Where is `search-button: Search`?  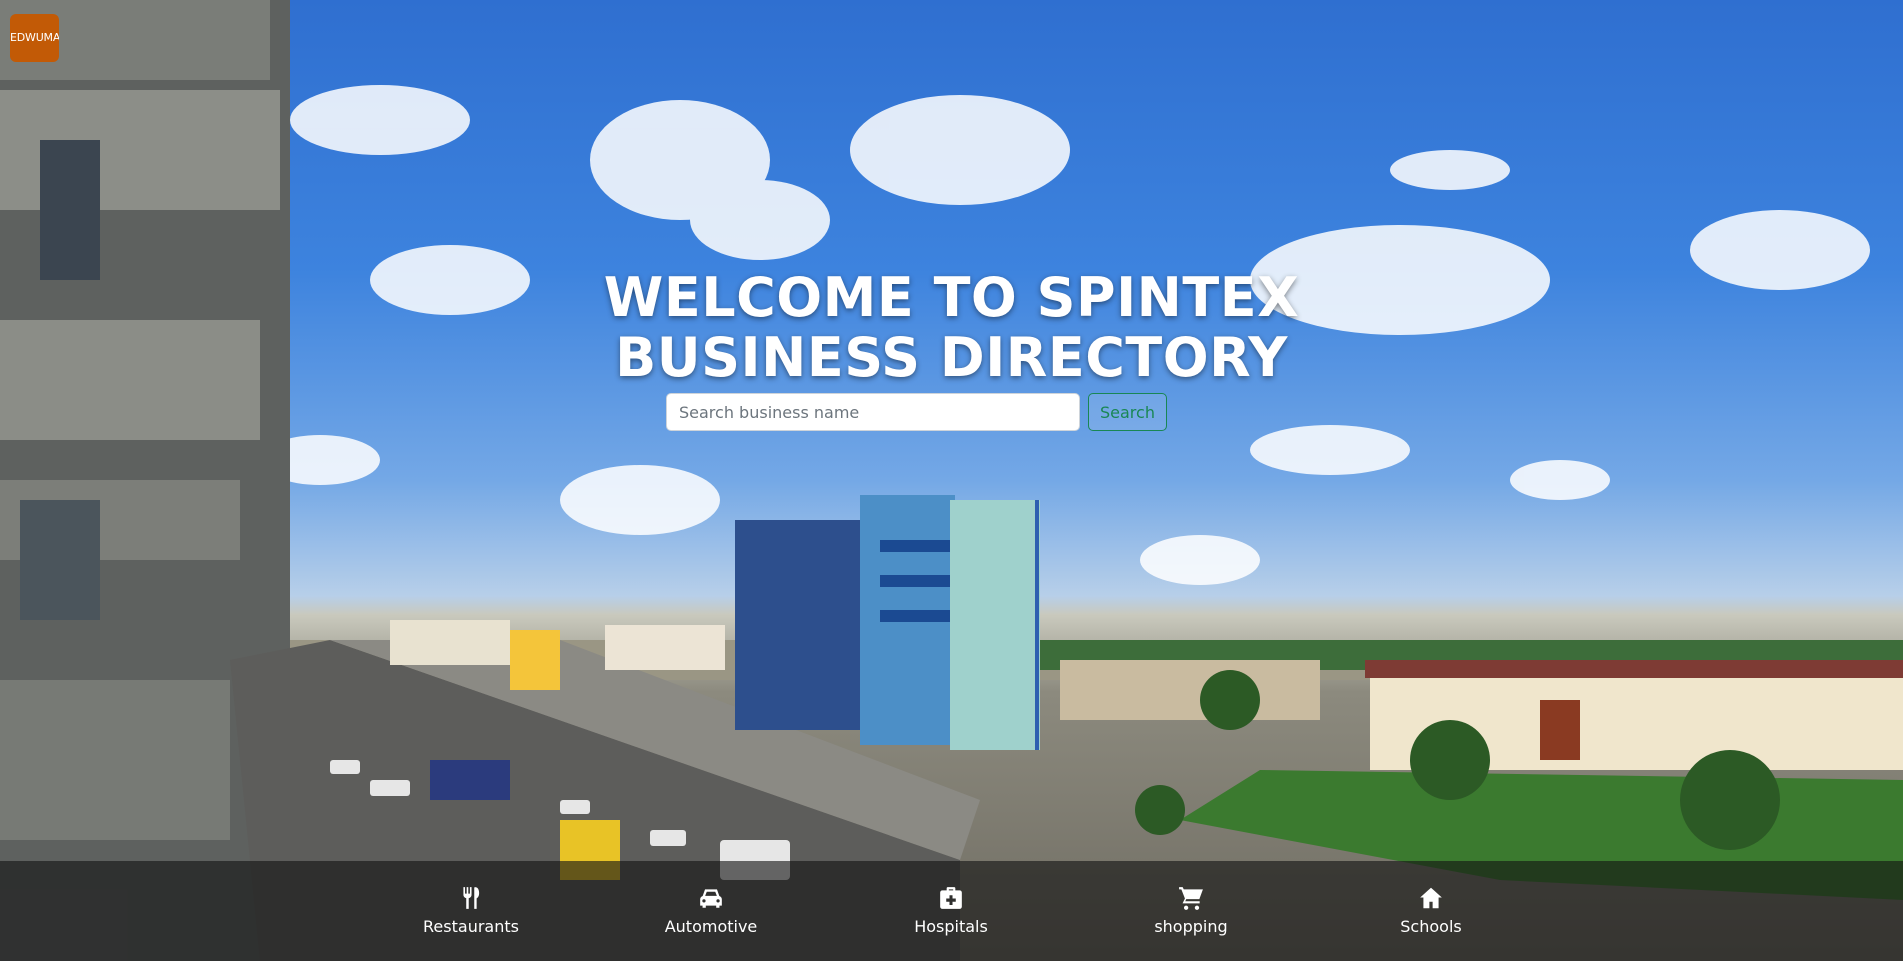
search-button: Search is located at coordinates (1127, 412).